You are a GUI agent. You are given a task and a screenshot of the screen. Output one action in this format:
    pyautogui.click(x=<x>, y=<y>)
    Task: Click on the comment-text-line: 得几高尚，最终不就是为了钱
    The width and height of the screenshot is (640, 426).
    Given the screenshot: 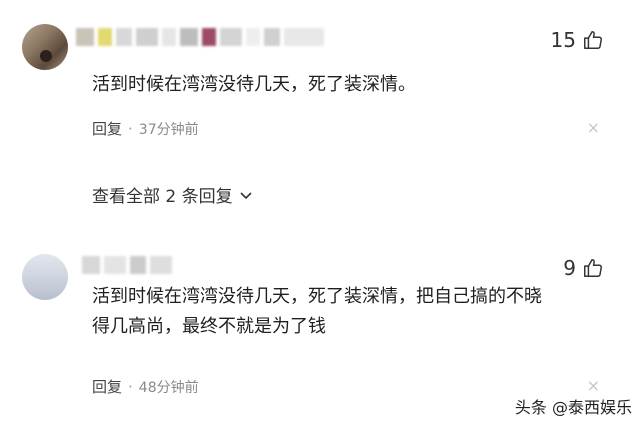 What is the action you would take?
    pyautogui.click(x=209, y=326)
    